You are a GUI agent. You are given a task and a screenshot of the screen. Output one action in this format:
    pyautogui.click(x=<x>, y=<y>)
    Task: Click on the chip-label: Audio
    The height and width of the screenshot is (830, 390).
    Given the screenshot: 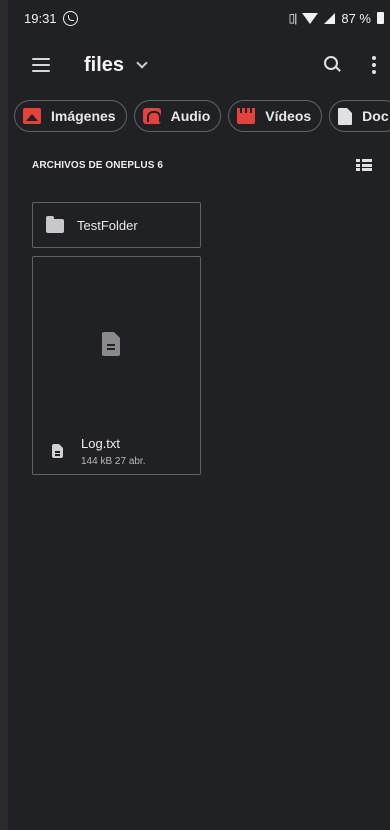 What is the action you would take?
    pyautogui.click(x=190, y=116)
    